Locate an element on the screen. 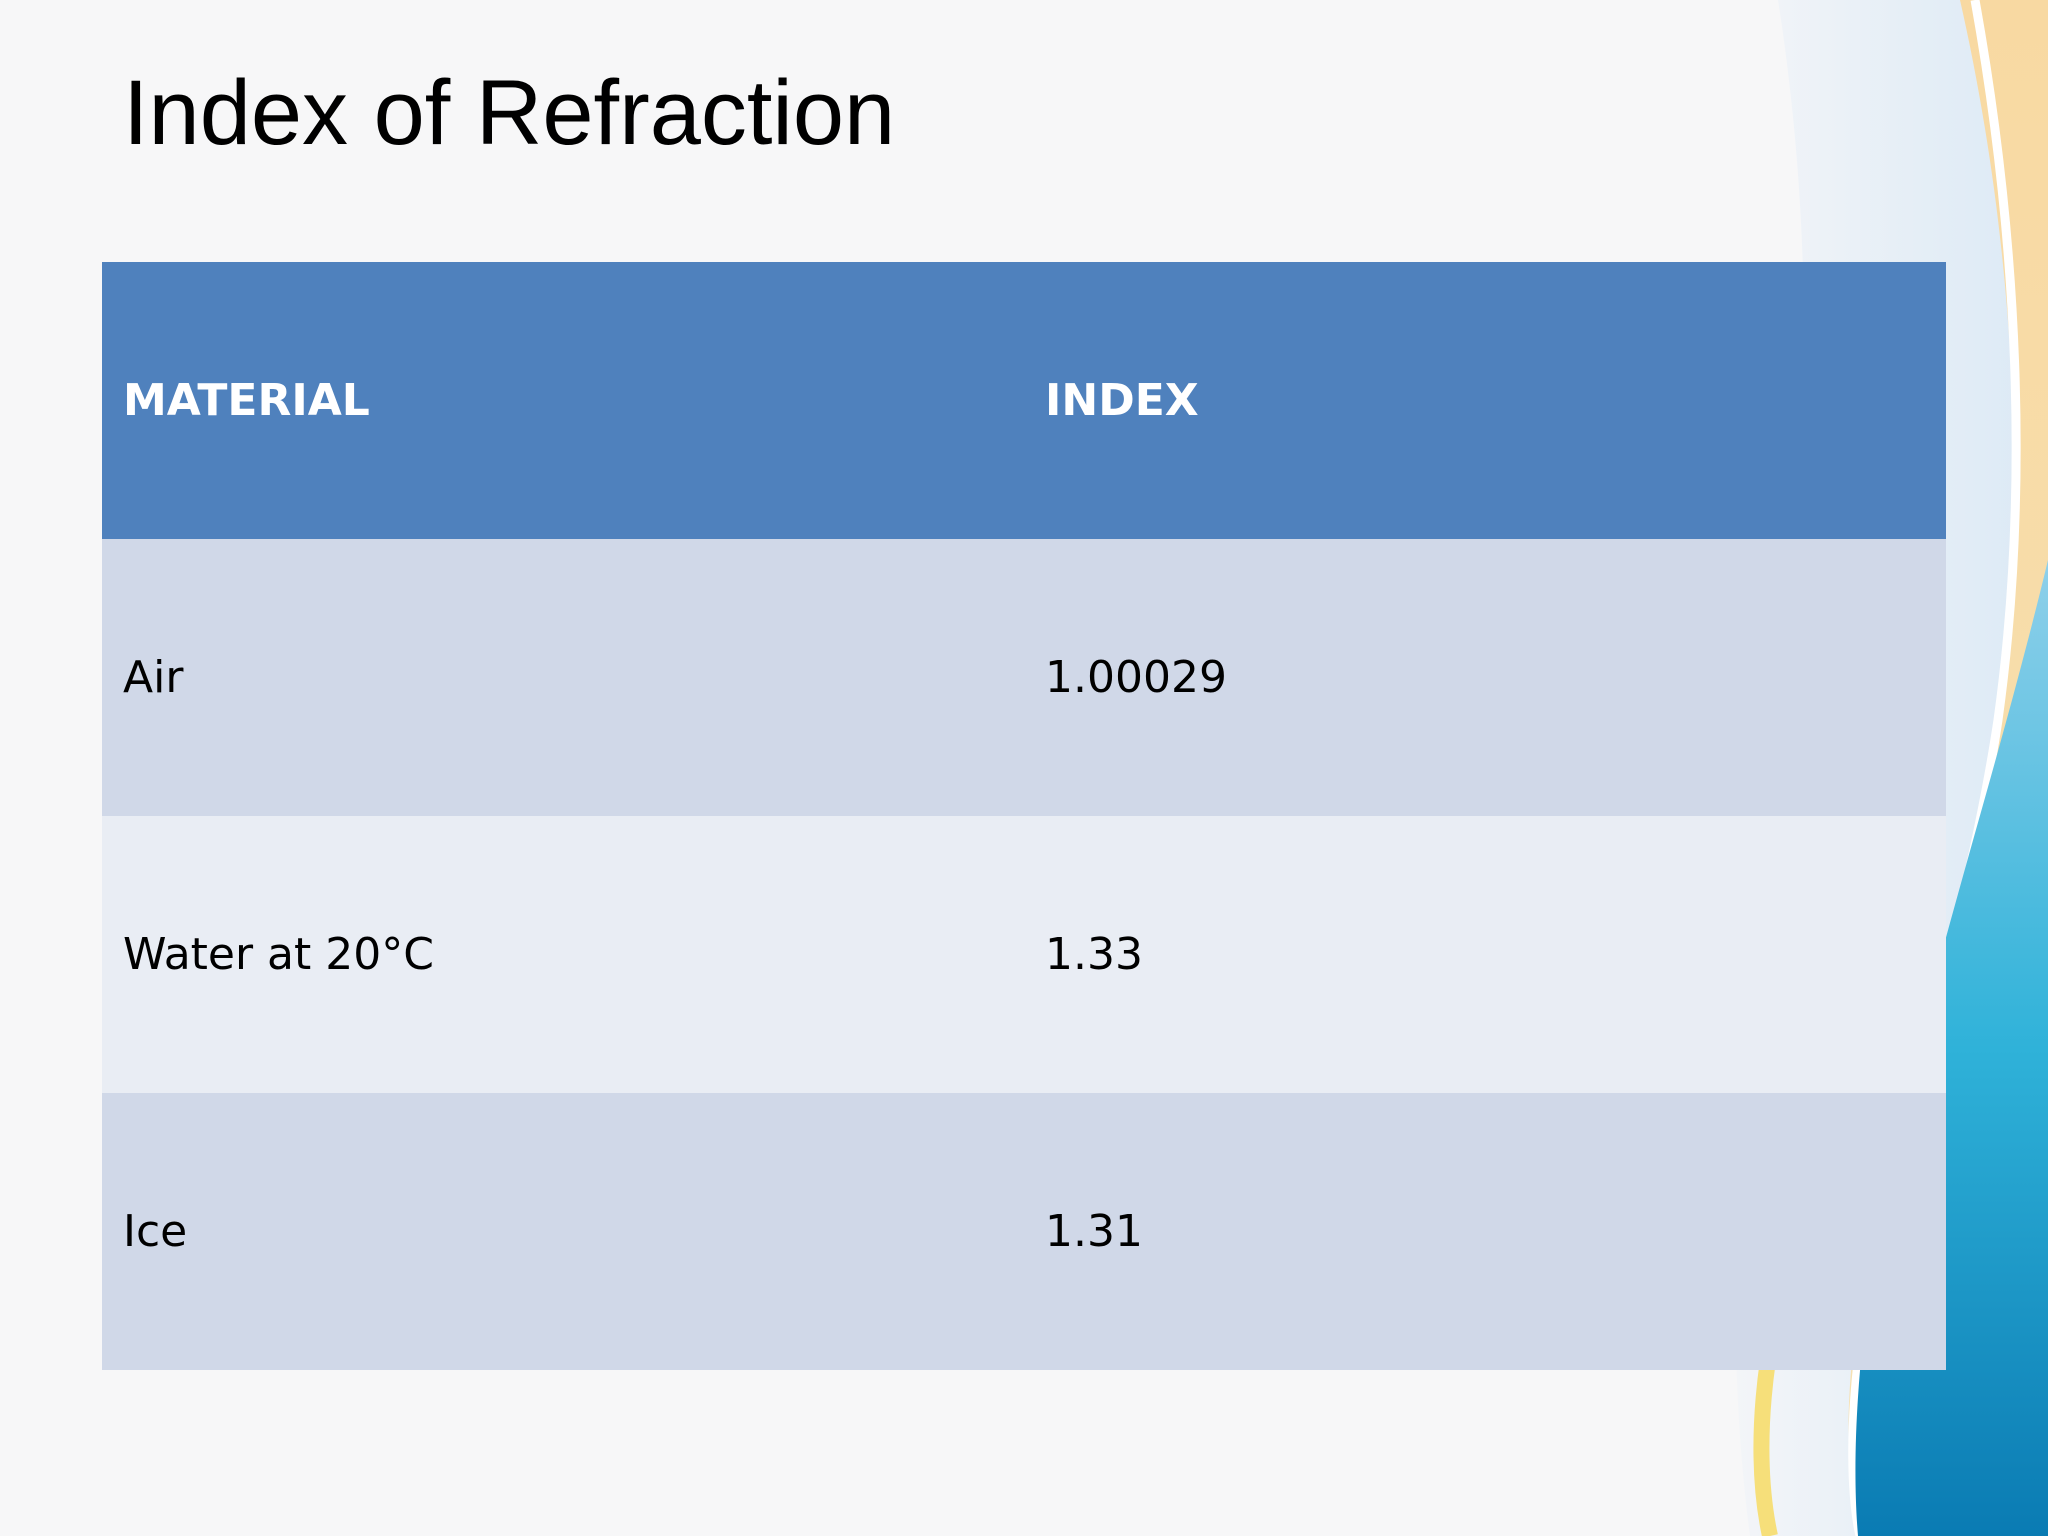 The width and height of the screenshot is (2048, 1536). slide-title: Index of Refraction is located at coordinates (509, 113).